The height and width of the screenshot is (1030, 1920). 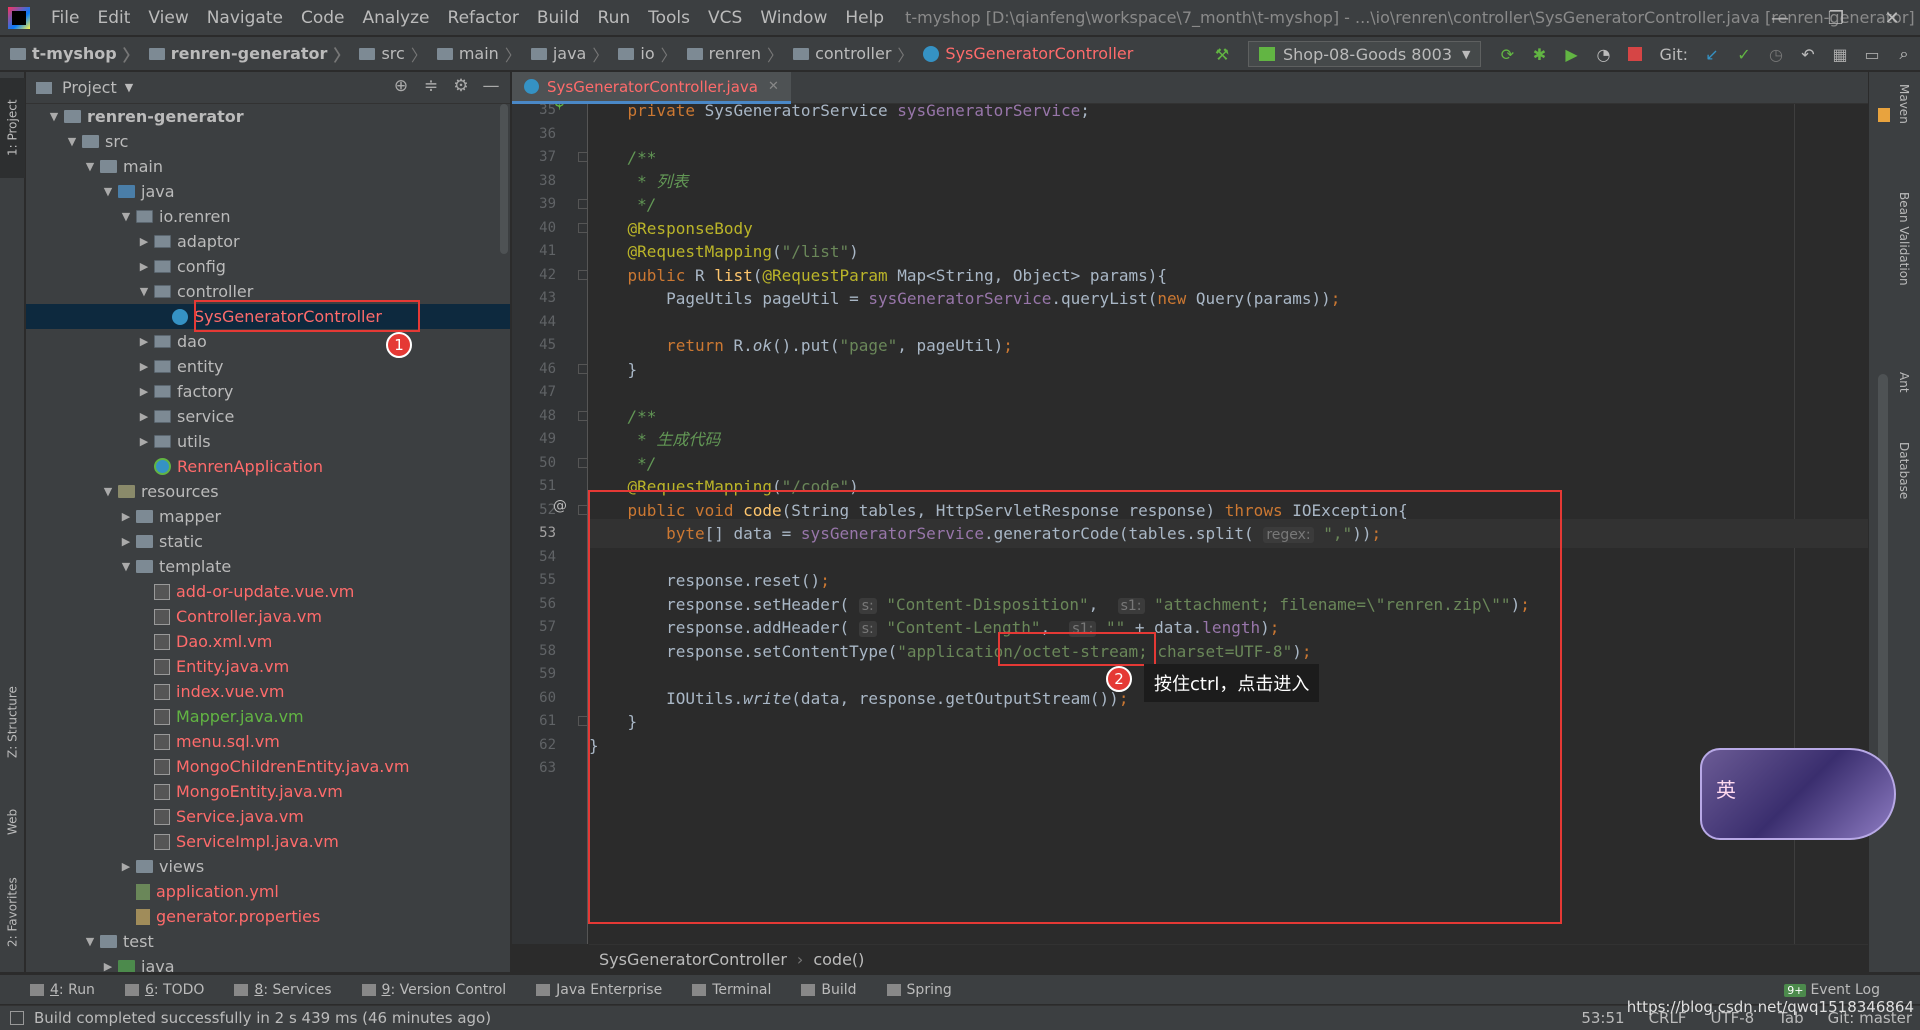 What do you see at coordinates (504, 179) in the screenshot?
I see `tree-scrollbar` at bounding box center [504, 179].